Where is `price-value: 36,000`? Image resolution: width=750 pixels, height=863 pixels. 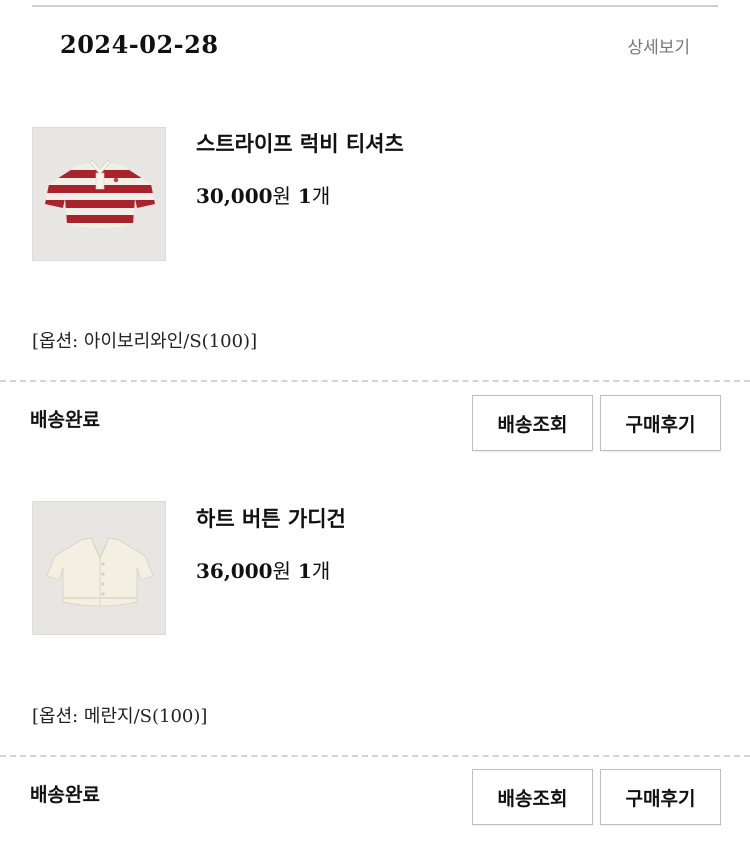 price-value: 36,000 is located at coordinates (234, 571).